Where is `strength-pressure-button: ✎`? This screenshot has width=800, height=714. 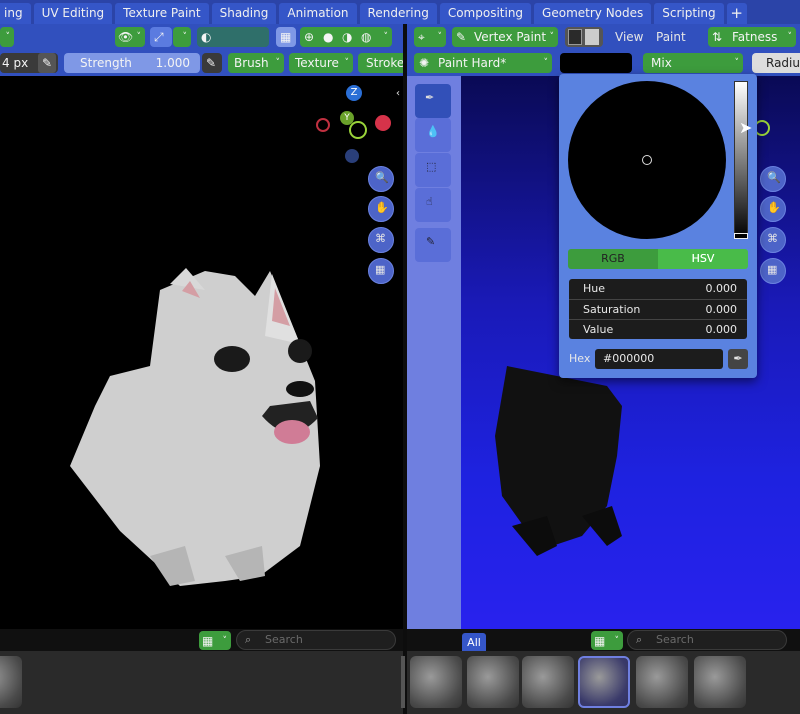 strength-pressure-button: ✎ is located at coordinates (212, 63).